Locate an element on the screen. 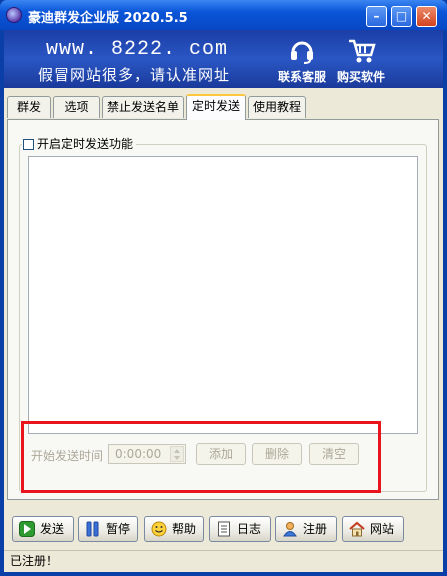  tab-mass-send: 群发 is located at coordinates (29, 107).